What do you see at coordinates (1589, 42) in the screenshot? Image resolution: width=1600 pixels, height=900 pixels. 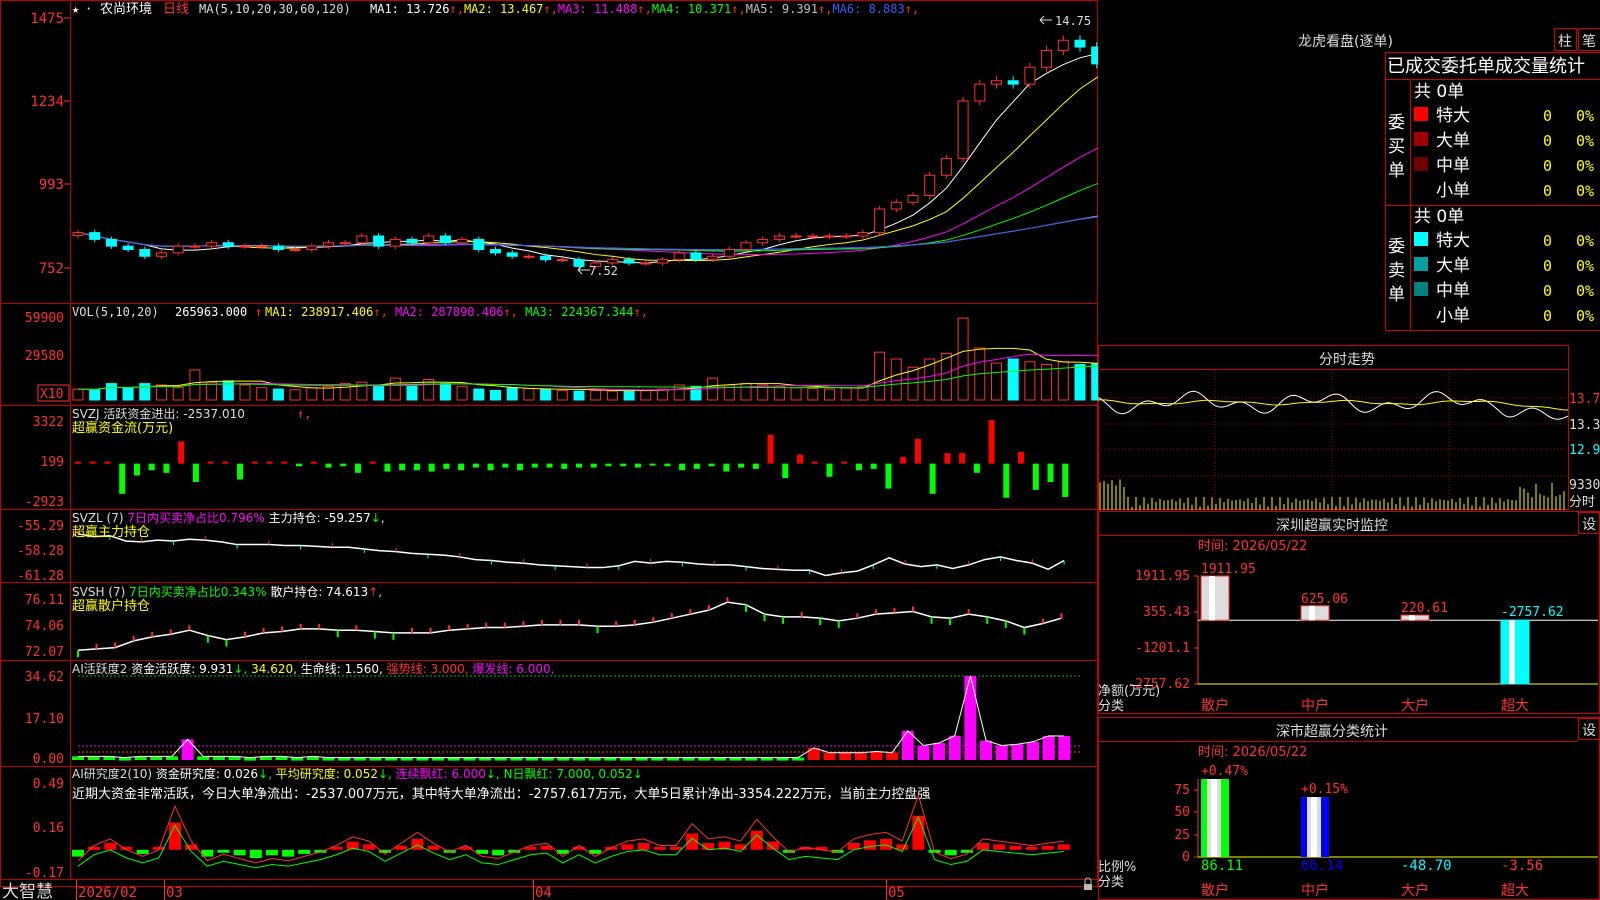 I see `pen-mode-button: 笔` at bounding box center [1589, 42].